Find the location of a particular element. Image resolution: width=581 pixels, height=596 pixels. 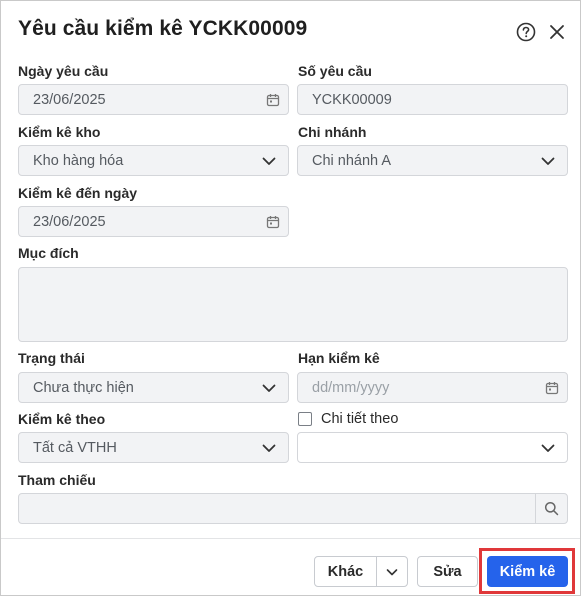

edit-button: Sửa is located at coordinates (447, 571).